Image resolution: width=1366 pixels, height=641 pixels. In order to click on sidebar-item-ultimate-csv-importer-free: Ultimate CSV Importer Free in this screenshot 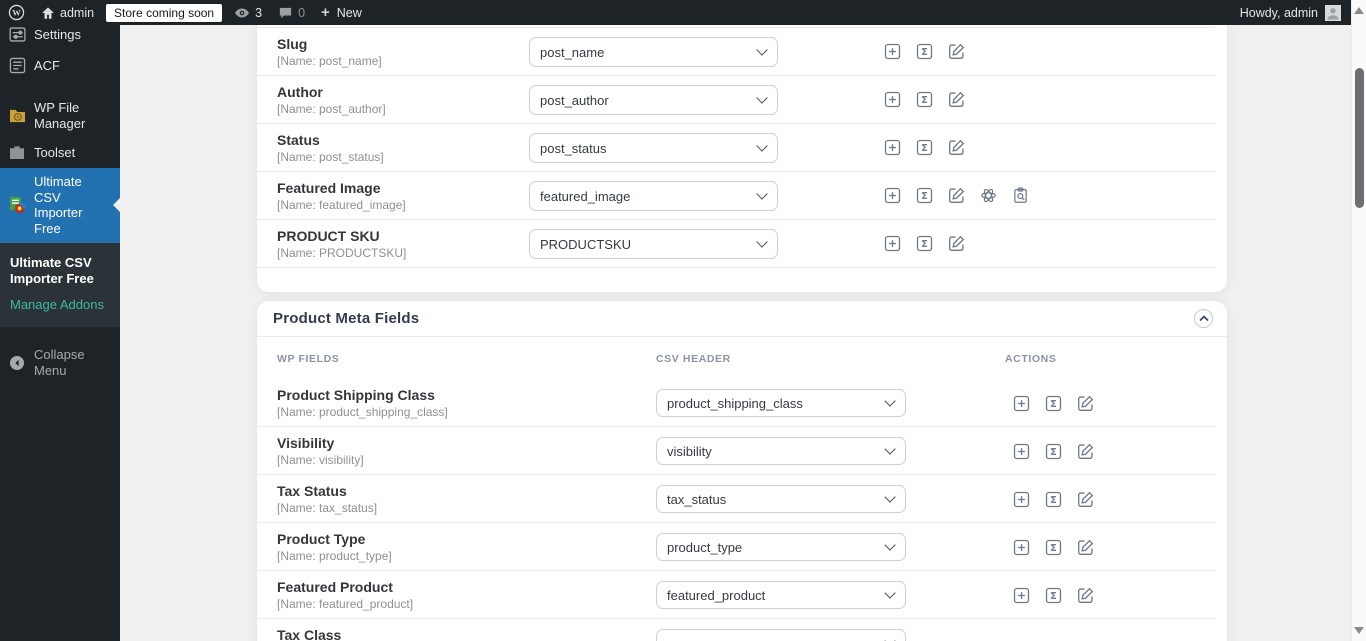, I will do `click(60, 205)`.